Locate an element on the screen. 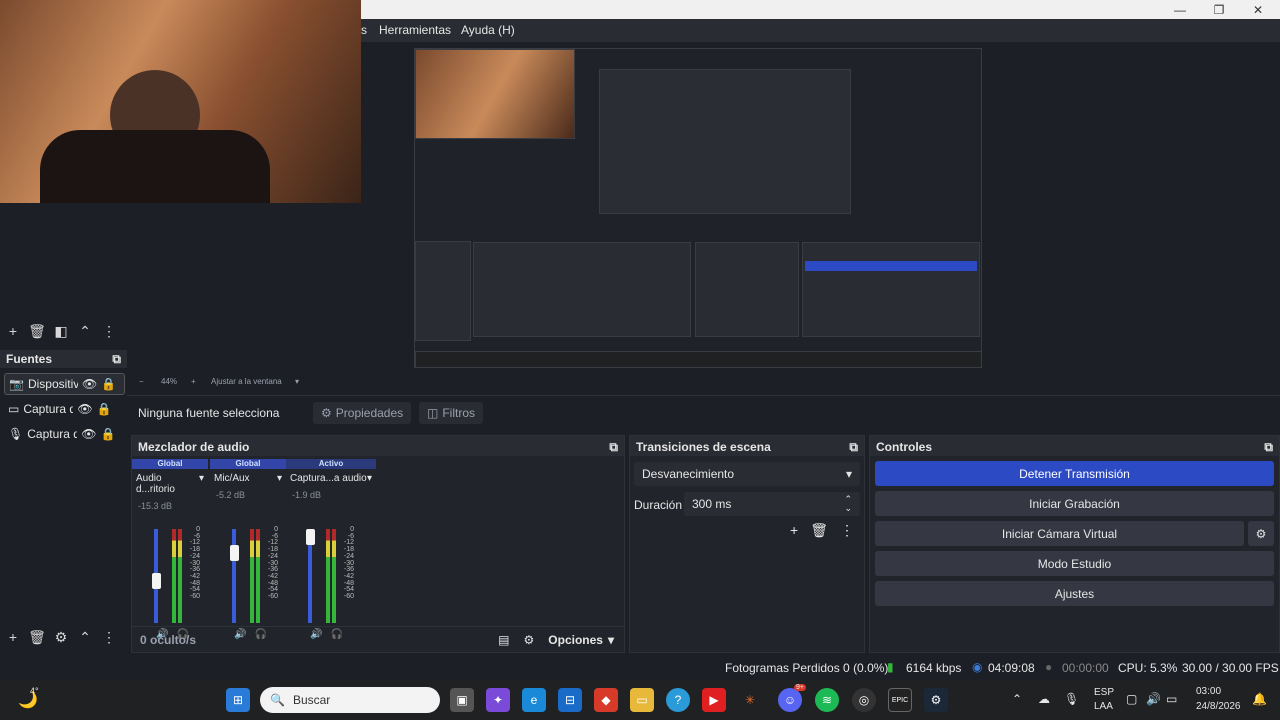 This screenshot has width=1280, height=720. scene-filters-icon: ◧ is located at coordinates (61, 331).